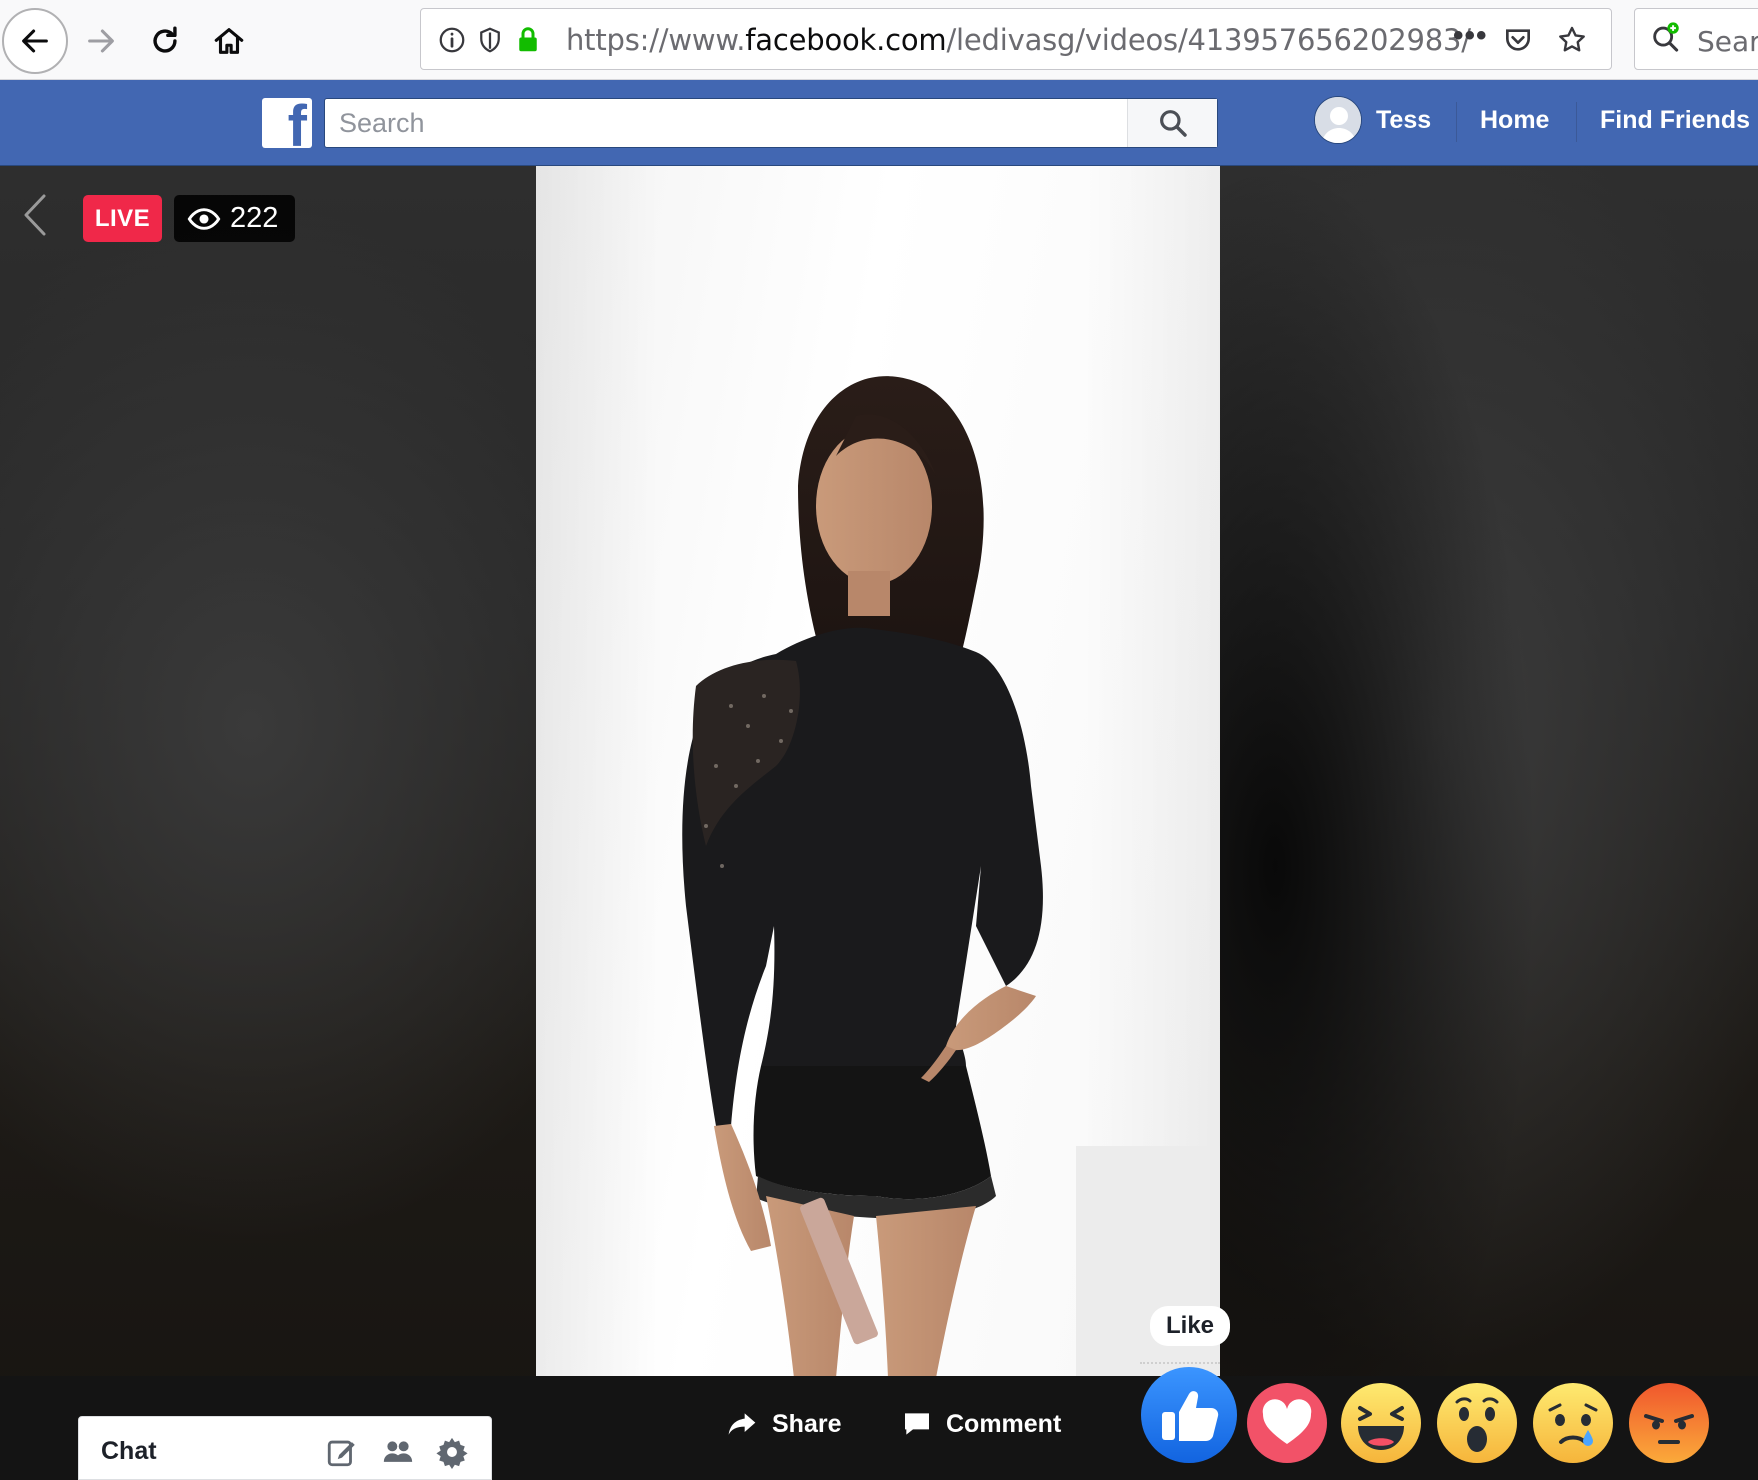  What do you see at coordinates (122, 218) in the screenshot?
I see `live-badge: LIVE` at bounding box center [122, 218].